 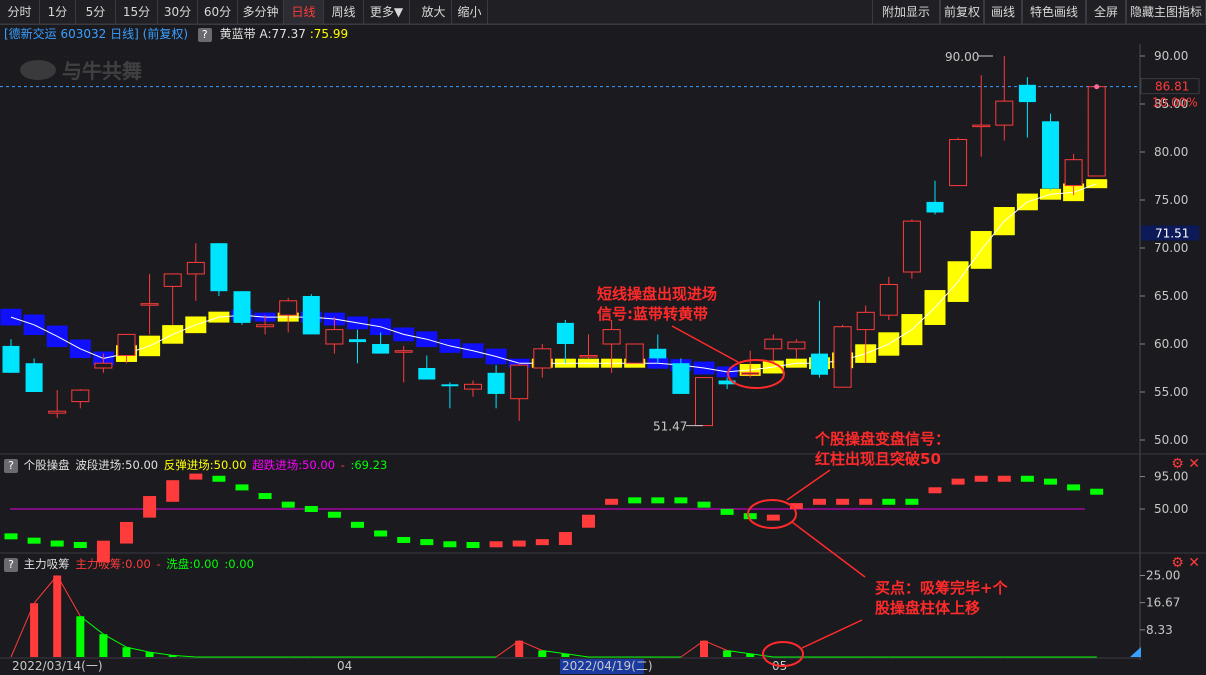 I want to click on annotation-1-line2: 信号:蓝带转黄带, so click(x=652, y=314).